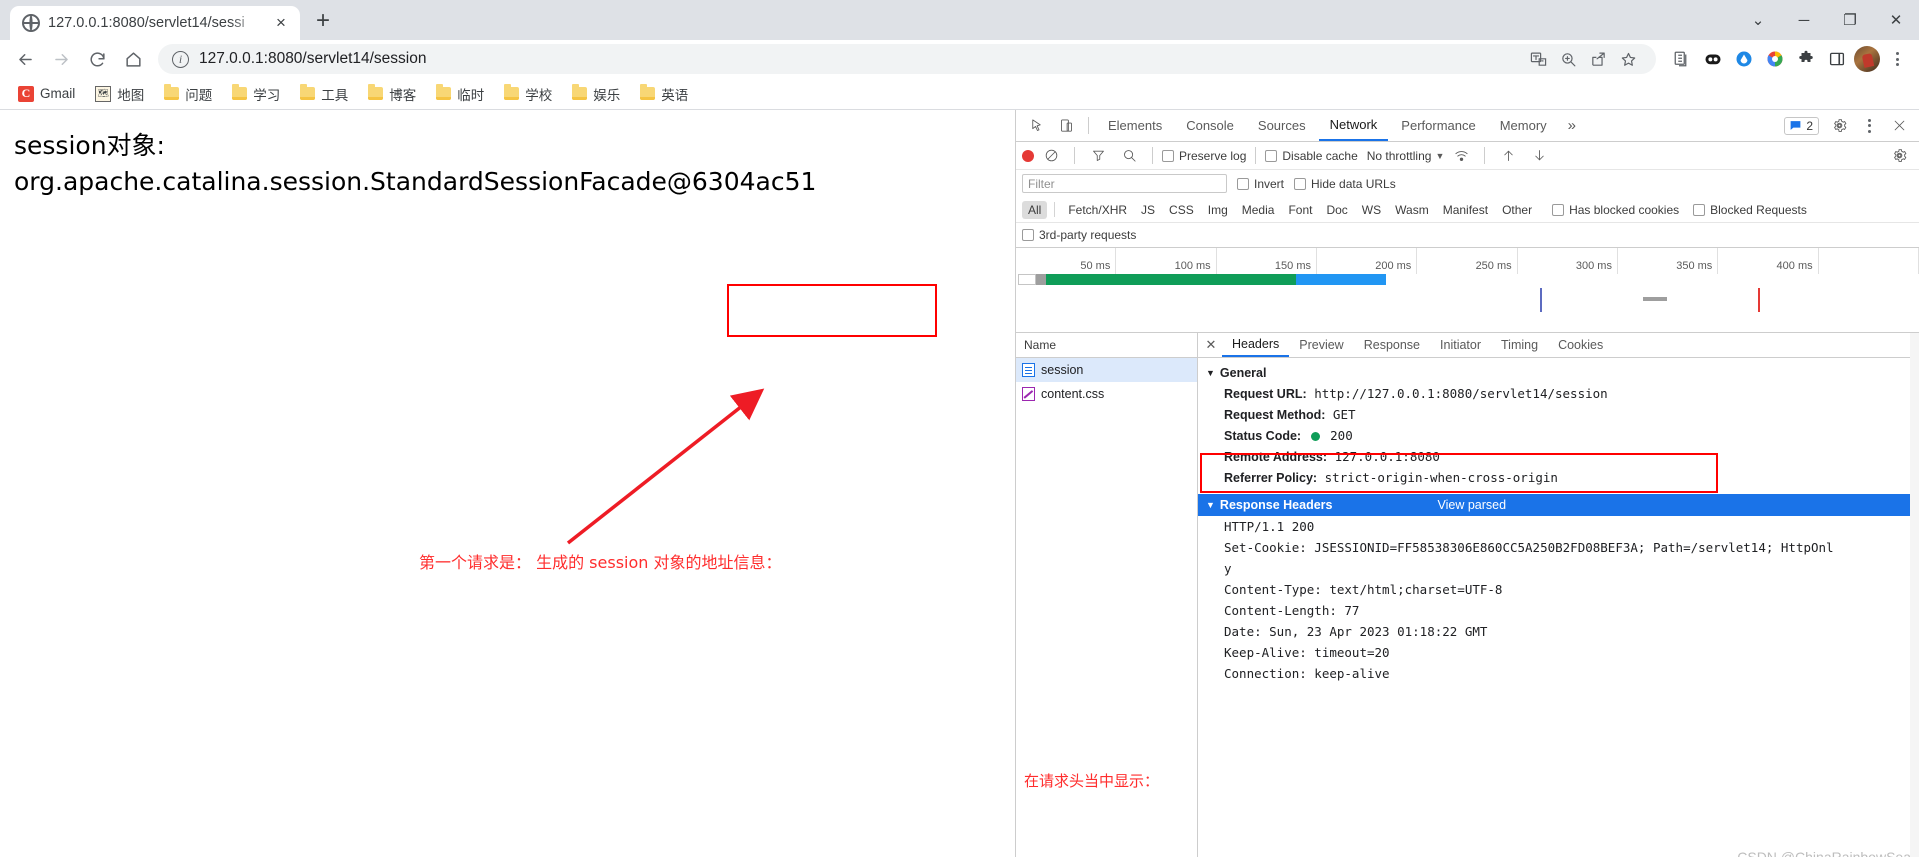  I want to click on general-row-remote-address: Remote Address: 127.0.0.1:8080, so click(1558, 456).